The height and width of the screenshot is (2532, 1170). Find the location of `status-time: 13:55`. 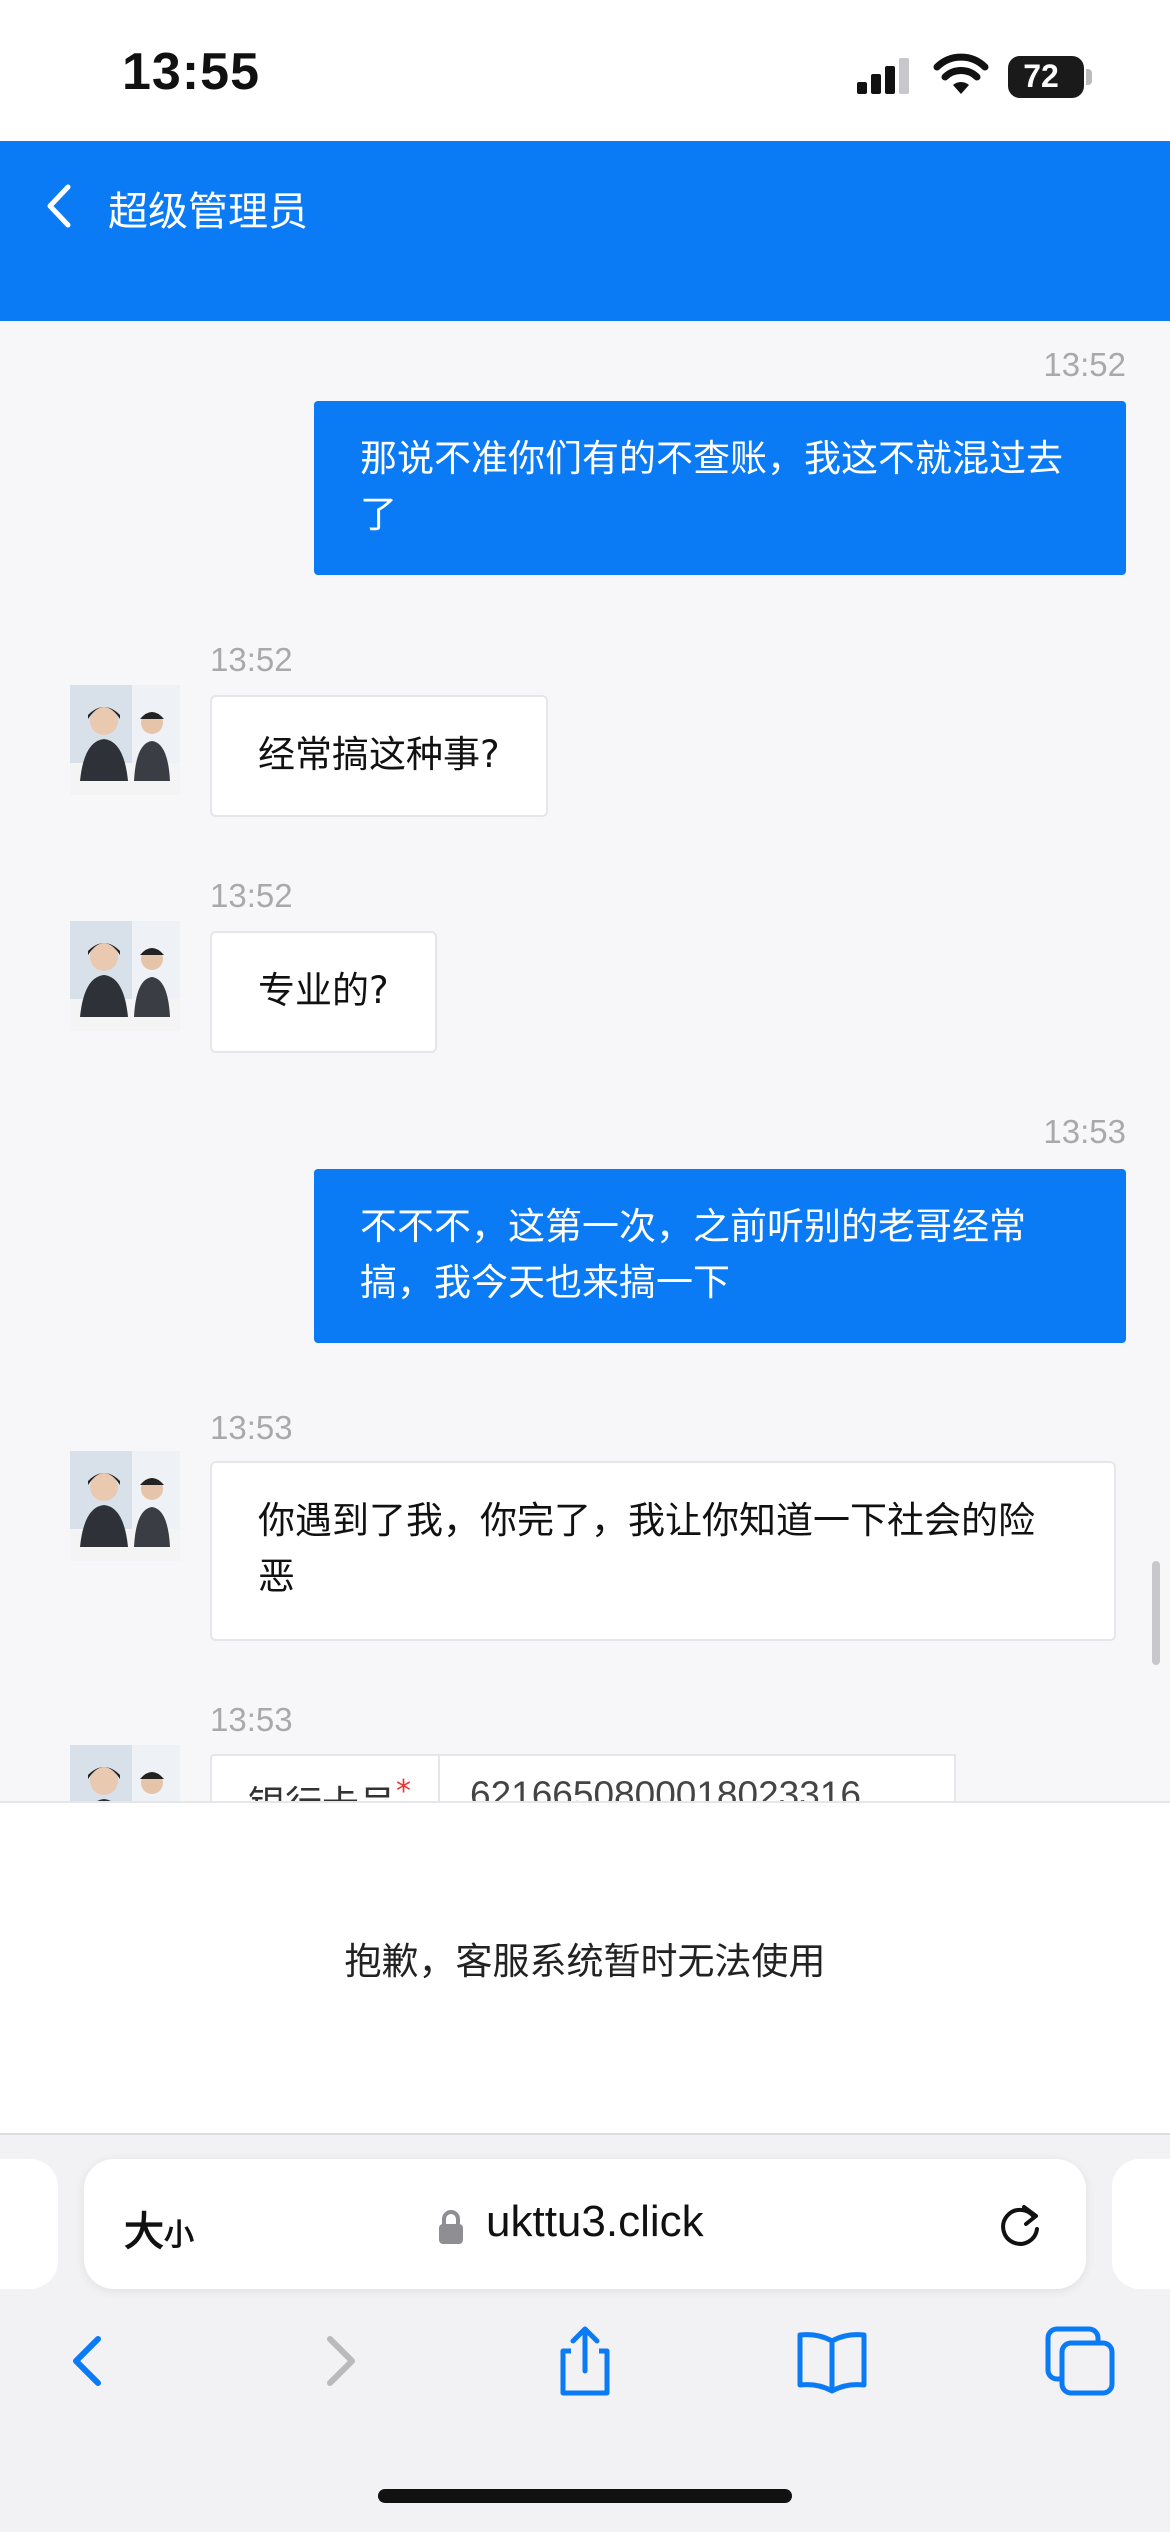

status-time: 13:55 is located at coordinates (191, 72).